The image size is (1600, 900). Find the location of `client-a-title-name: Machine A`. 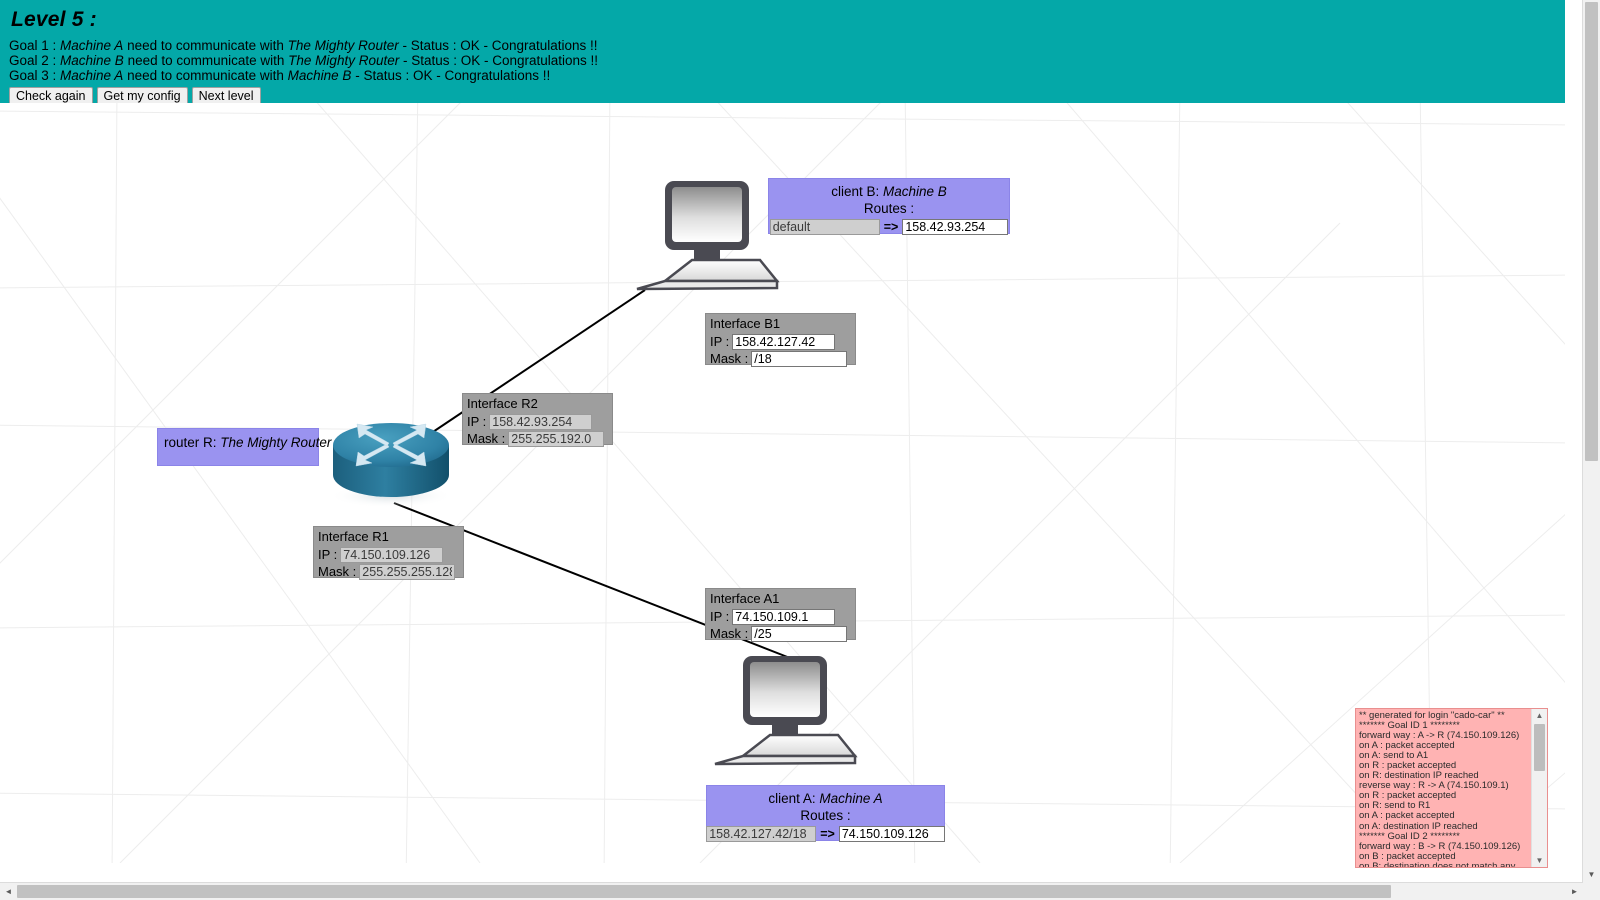

client-a-title-name: Machine A is located at coordinates (851, 798).